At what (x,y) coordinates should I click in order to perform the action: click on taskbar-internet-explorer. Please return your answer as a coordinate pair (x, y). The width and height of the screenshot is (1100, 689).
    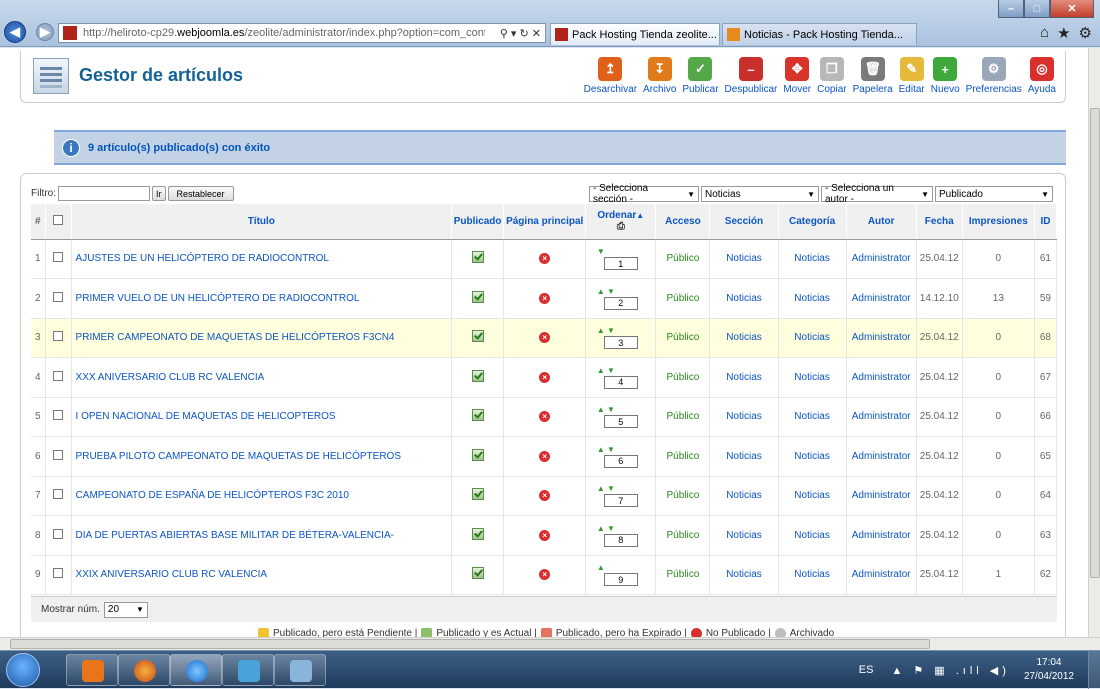
    Looking at the image, I should click on (196, 670).